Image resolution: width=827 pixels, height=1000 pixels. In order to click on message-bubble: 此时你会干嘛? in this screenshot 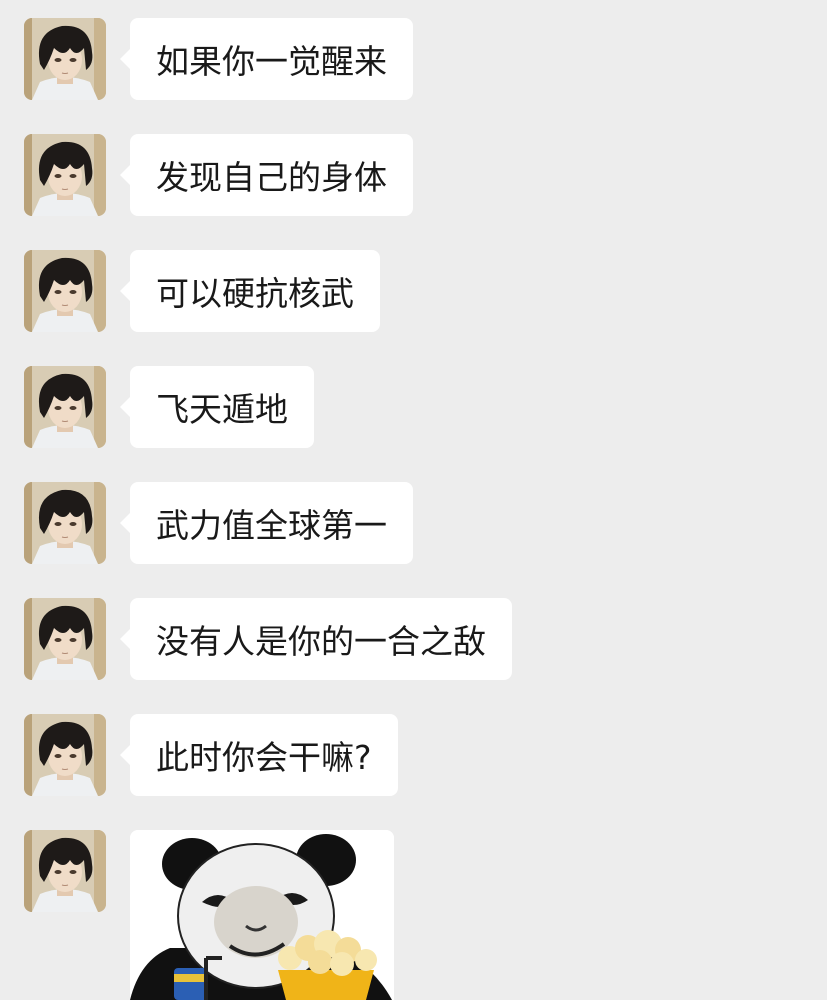, I will do `click(259, 755)`.